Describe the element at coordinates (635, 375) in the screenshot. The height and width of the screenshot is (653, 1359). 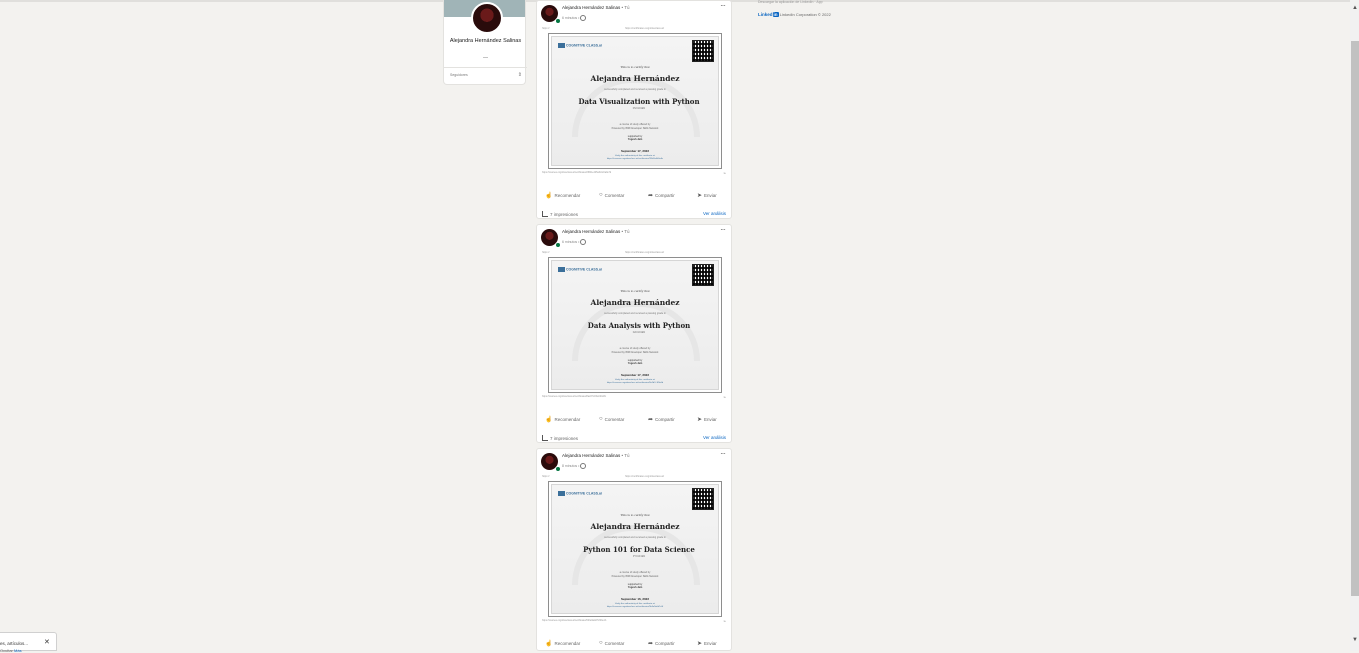
I see `certificate-date: September 17, 2022` at that location.